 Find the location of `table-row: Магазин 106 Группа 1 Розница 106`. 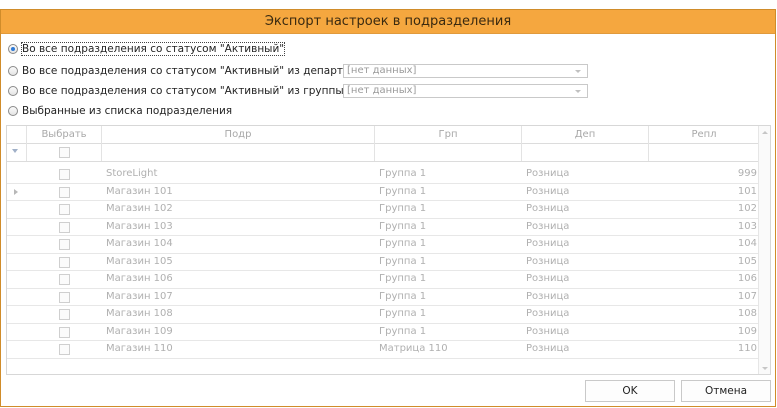

table-row: Магазин 106 Группа 1 Розница 106 is located at coordinates (383, 280).